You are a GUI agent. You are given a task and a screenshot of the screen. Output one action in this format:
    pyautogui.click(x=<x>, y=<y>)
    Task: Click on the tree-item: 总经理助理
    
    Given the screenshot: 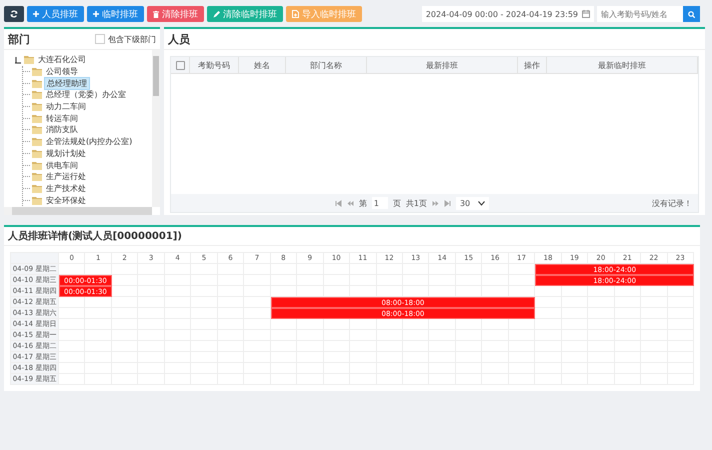 What is the action you would take?
    pyautogui.click(x=67, y=83)
    